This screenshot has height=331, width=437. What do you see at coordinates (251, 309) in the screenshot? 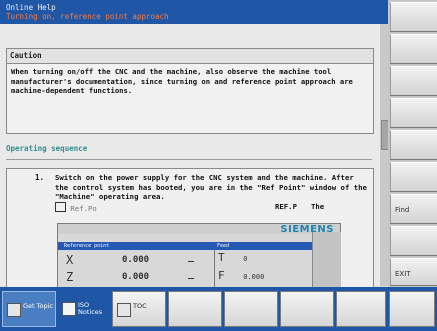
I see `softkey-h5` at bounding box center [251, 309].